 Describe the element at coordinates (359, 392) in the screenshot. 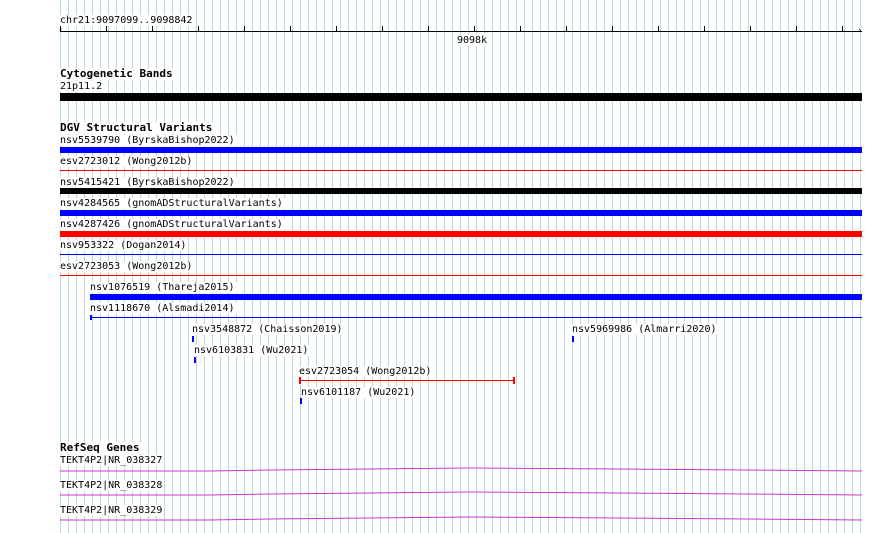

I see `dgv-feature-label: nsv6101187 (Wu2021)` at that location.